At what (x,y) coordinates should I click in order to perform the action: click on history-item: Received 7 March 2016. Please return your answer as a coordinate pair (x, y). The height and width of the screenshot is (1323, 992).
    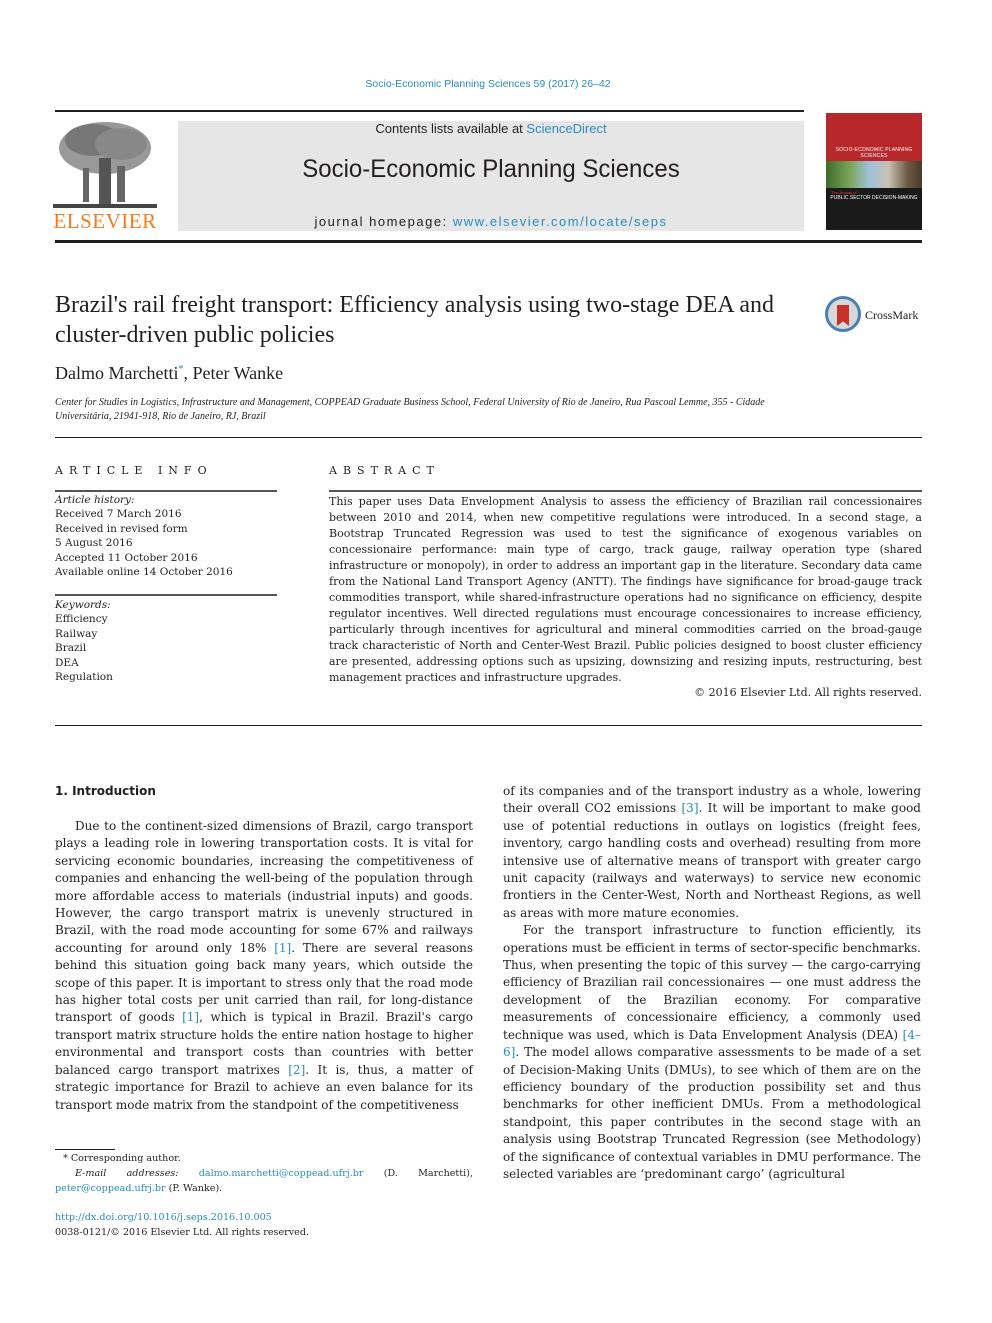
    Looking at the image, I should click on (118, 514).